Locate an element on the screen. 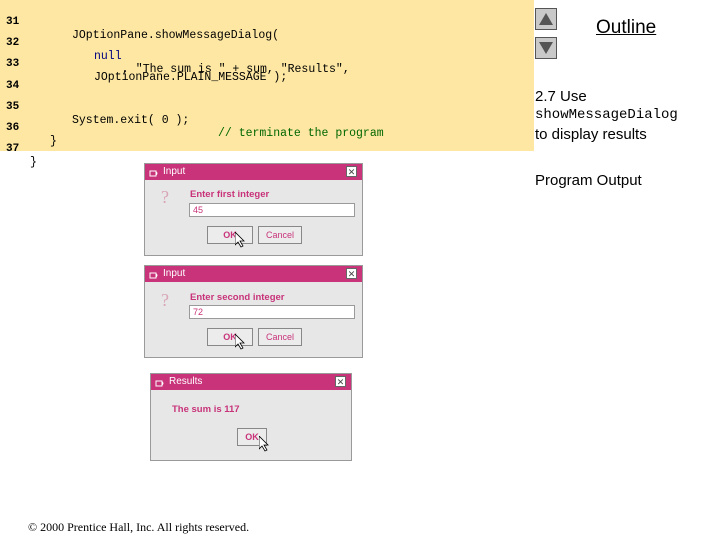 The width and height of the screenshot is (720, 540). dialog-title: Results is located at coordinates (186, 381).